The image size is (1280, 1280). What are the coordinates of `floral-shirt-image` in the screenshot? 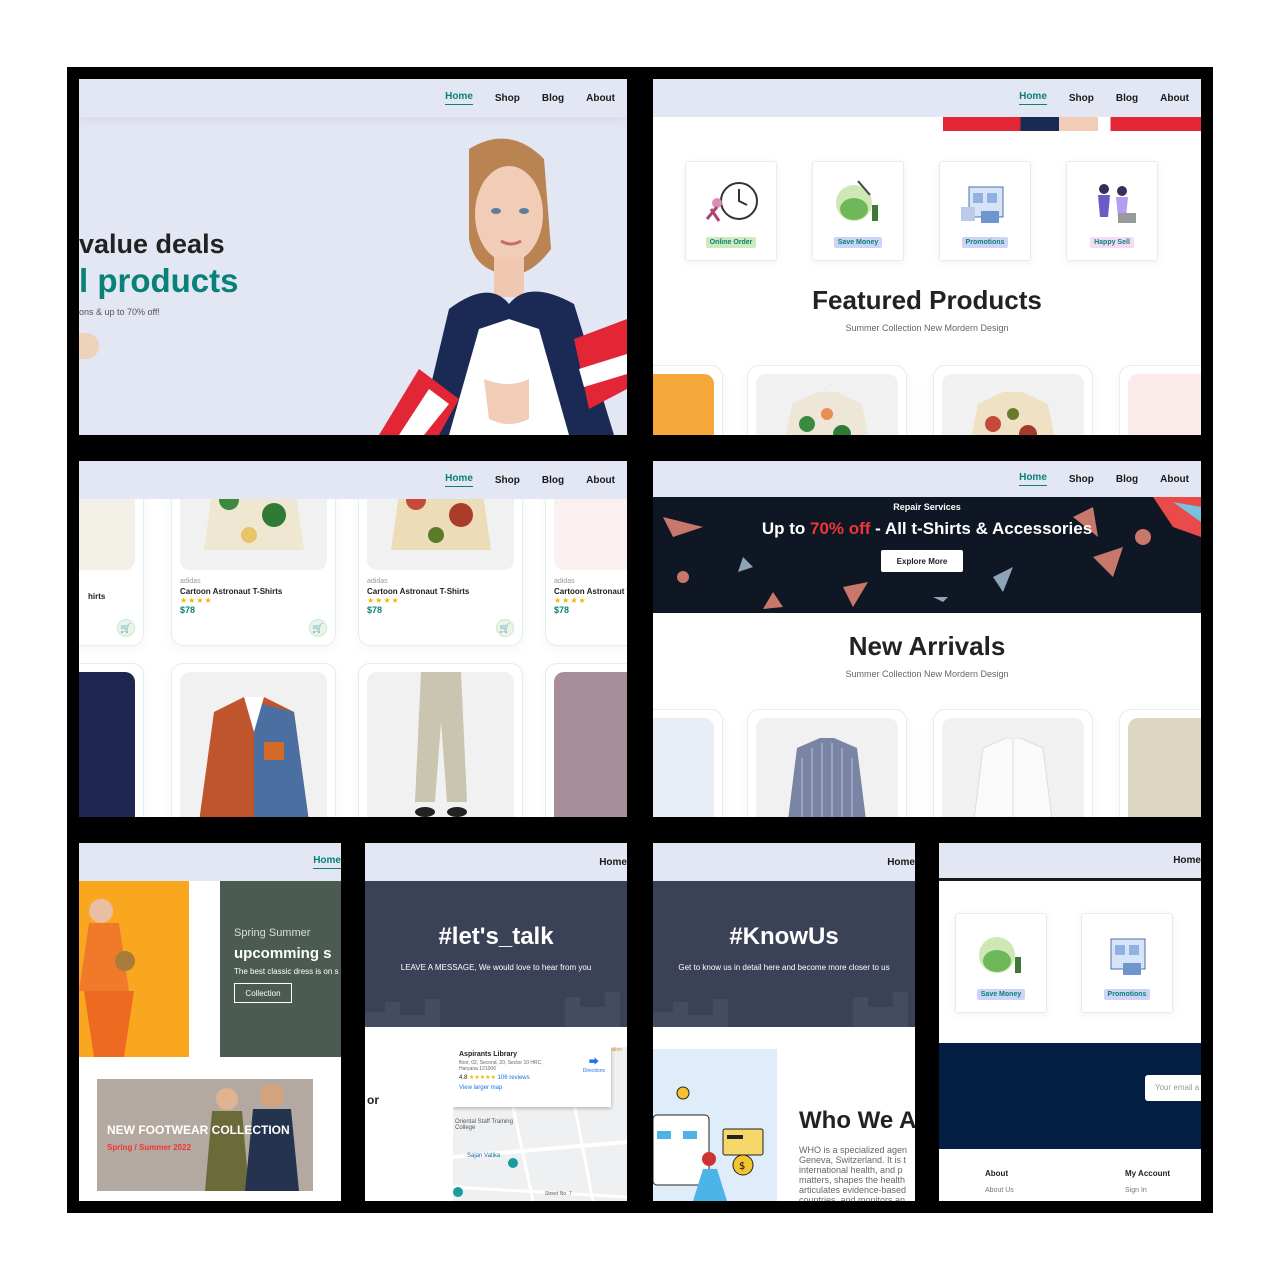 It's located at (827, 409).